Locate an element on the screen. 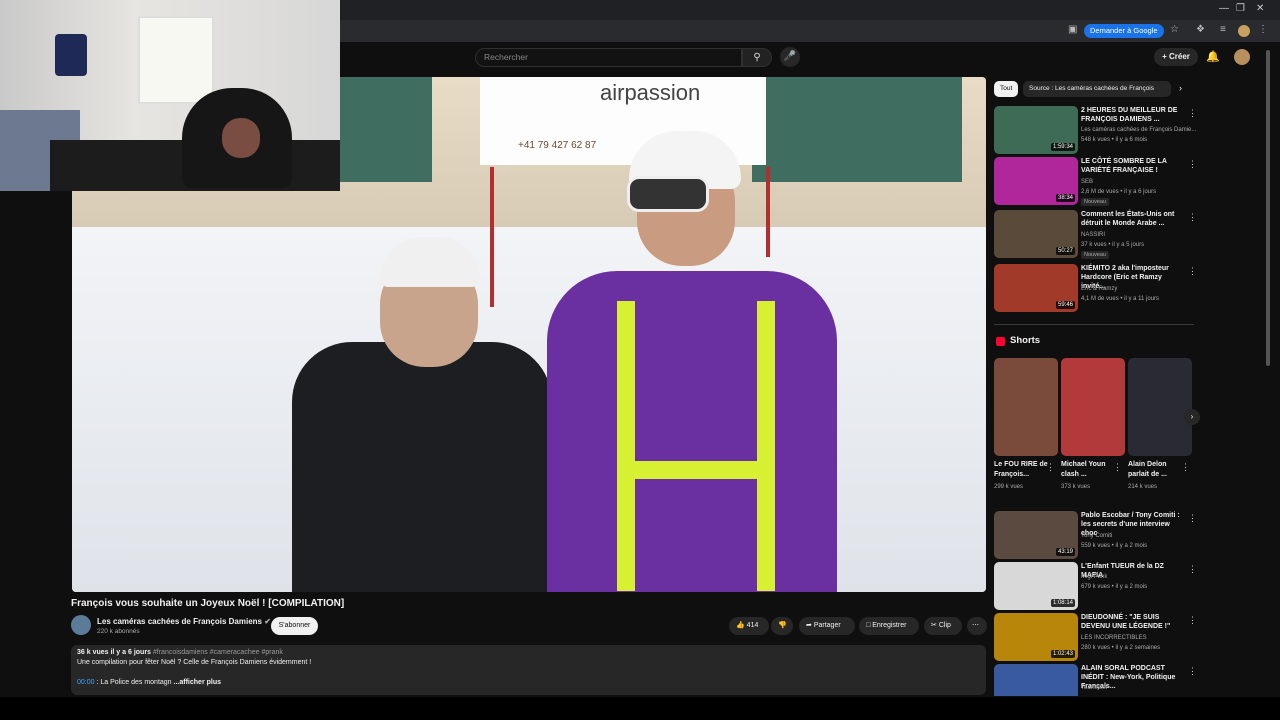  rec-channel: LES INCORRECTIBLES is located at coordinates (1114, 638).